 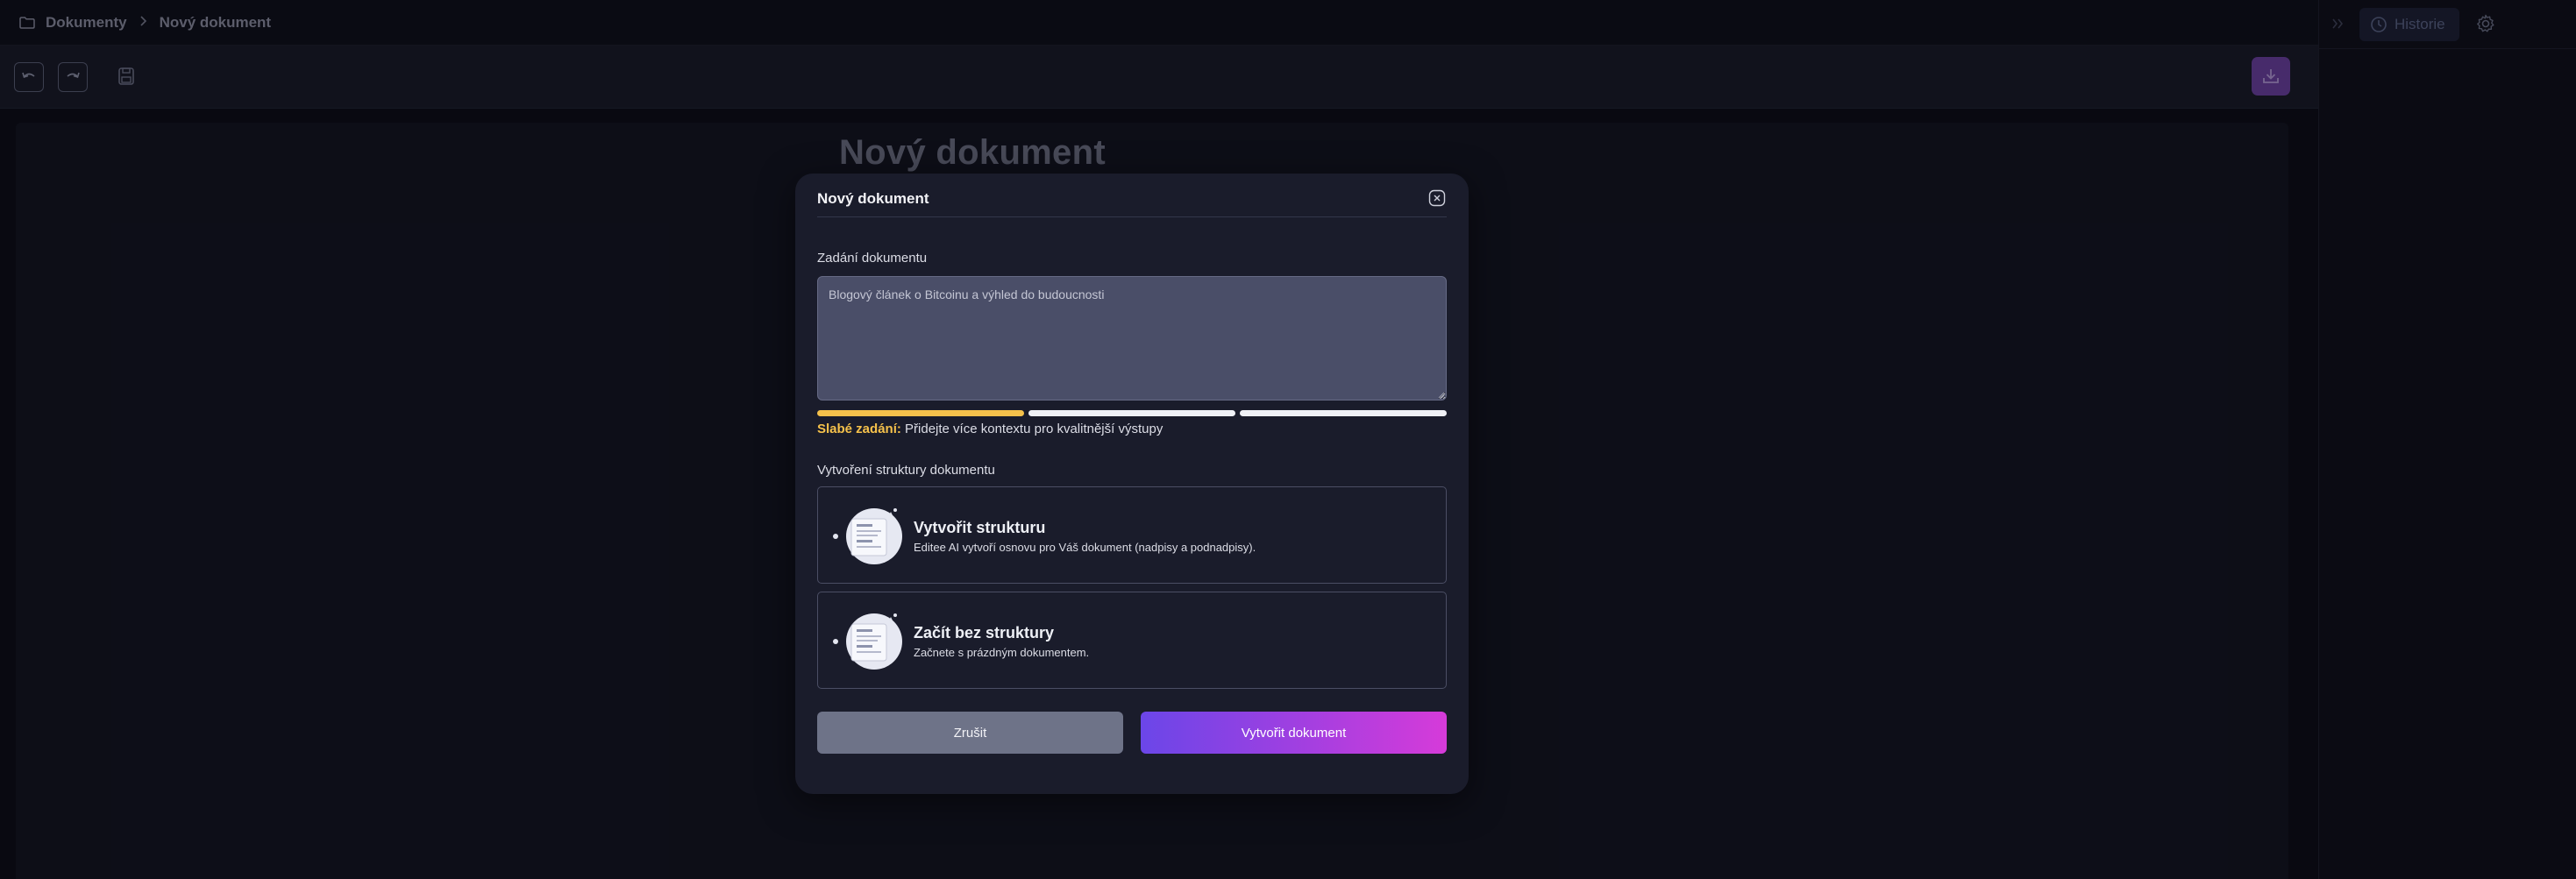 I want to click on option-description: Začnete s prázdným dokumentem., so click(x=1002, y=652).